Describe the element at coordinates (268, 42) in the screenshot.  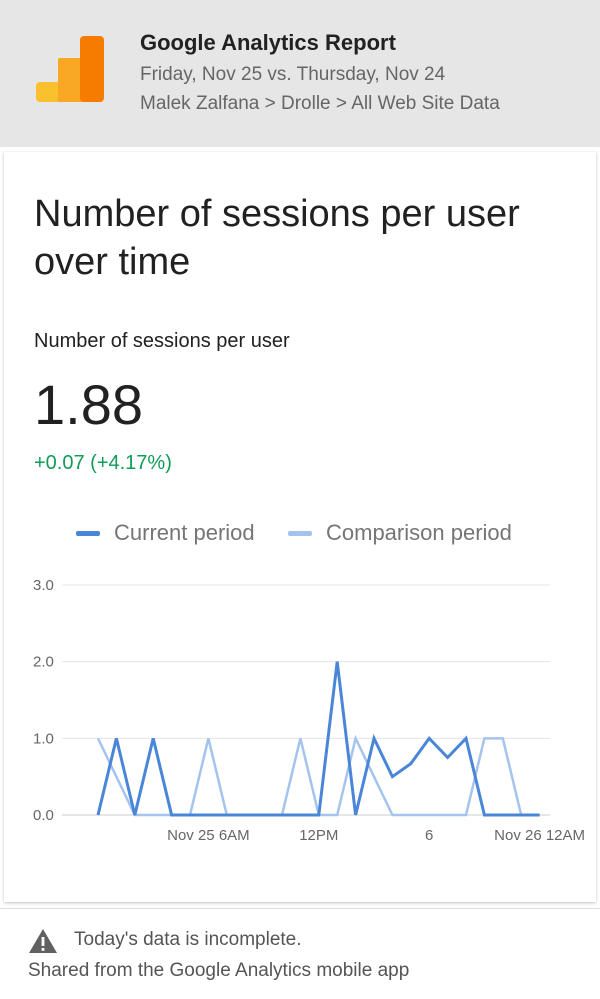
I see `report-title: Google Analytics Report` at that location.